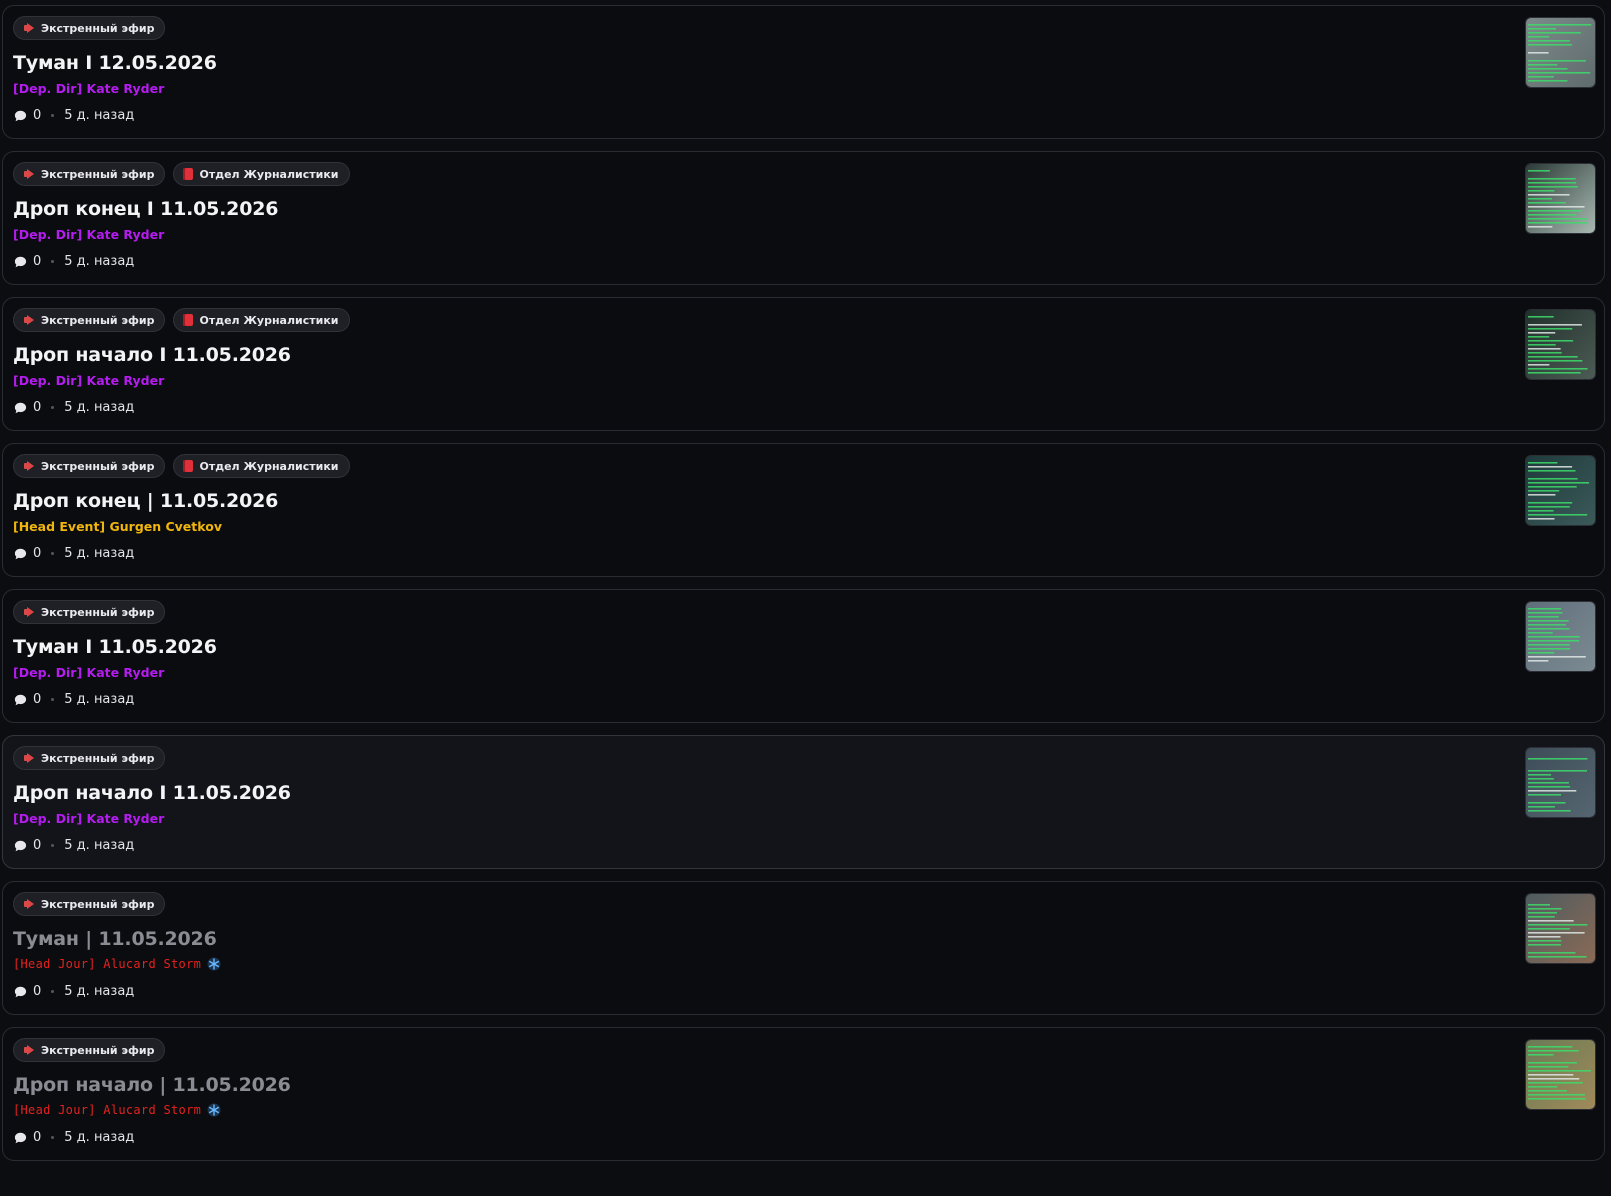 This screenshot has width=1611, height=1196. I want to click on post-author: [Head Event] Gurgen Cvetkov, so click(117, 526).